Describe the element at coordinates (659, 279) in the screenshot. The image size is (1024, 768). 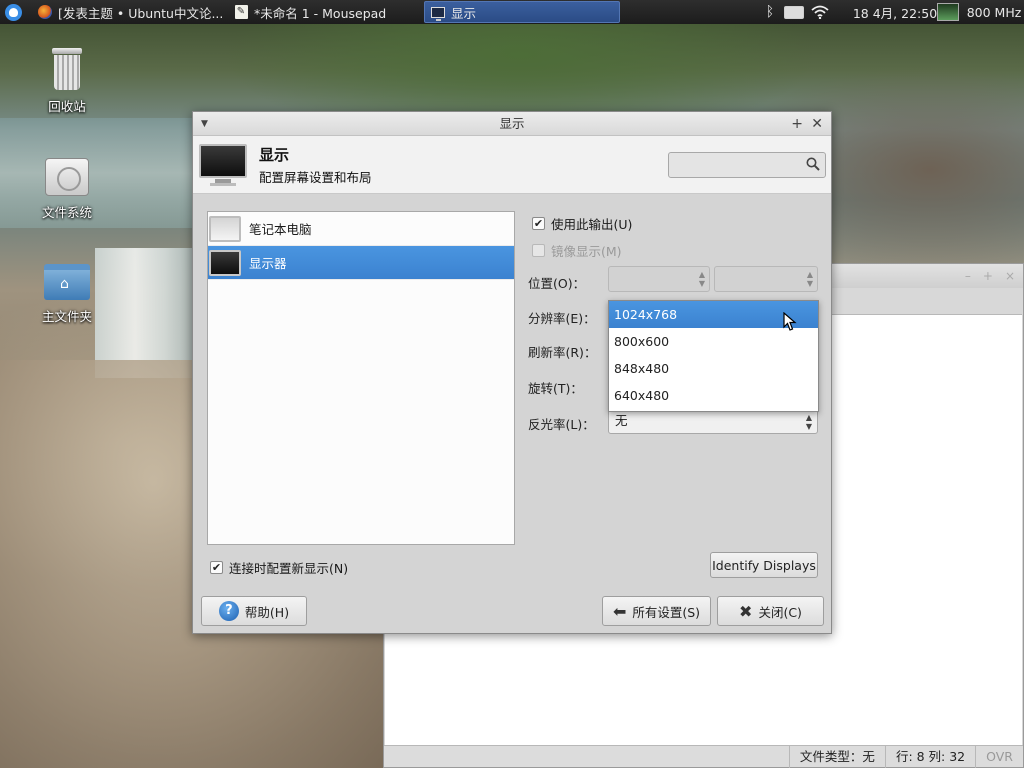
I see `position-x-spin: ▲ ▼` at that location.